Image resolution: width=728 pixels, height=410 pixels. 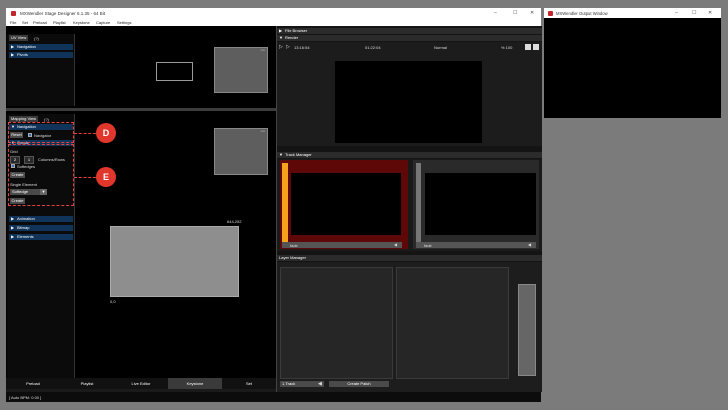 What do you see at coordinates (40, 22) in the screenshot?
I see `menu-preload: Preload` at bounding box center [40, 22].